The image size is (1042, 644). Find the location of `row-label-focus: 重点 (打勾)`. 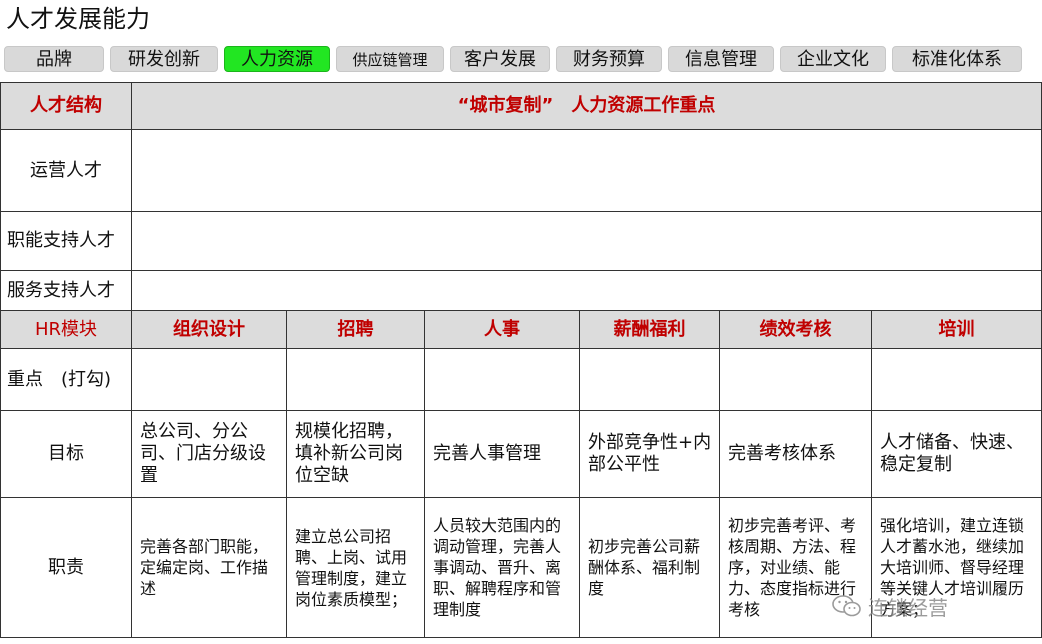

row-label-focus: 重点 (打勾) is located at coordinates (66, 379).